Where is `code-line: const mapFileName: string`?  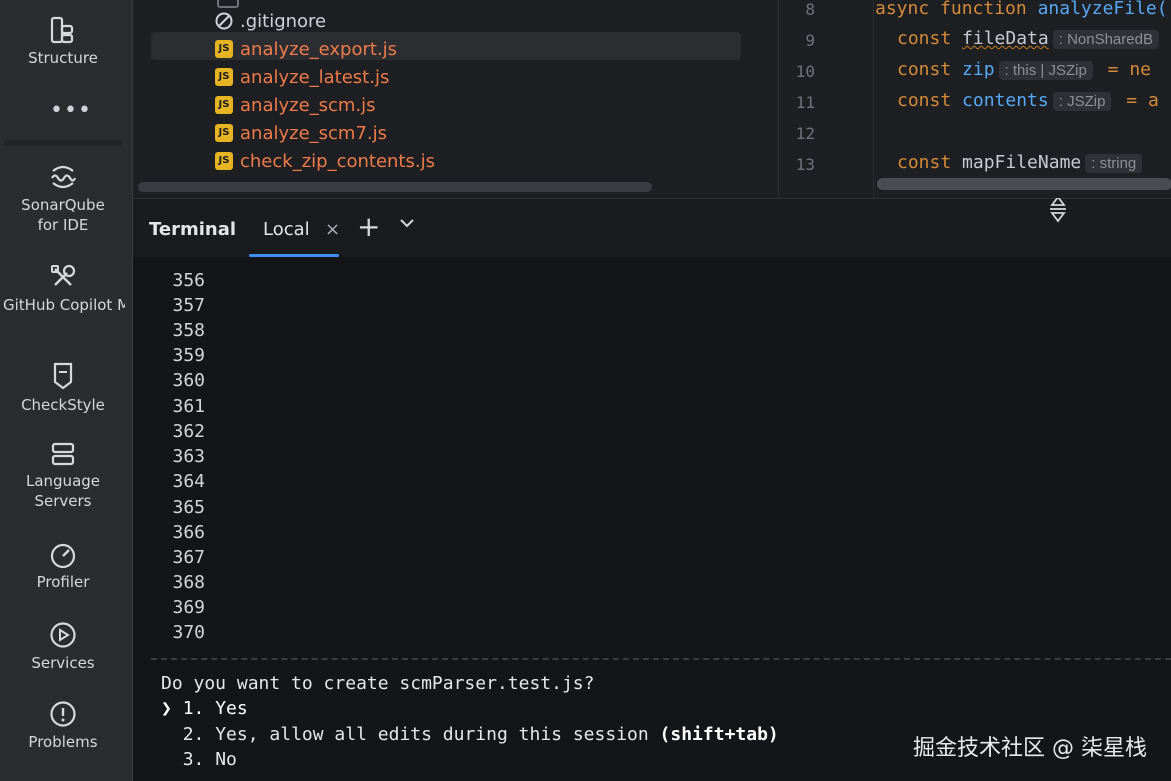 code-line: const mapFileName: string is located at coordinates (1021, 162).